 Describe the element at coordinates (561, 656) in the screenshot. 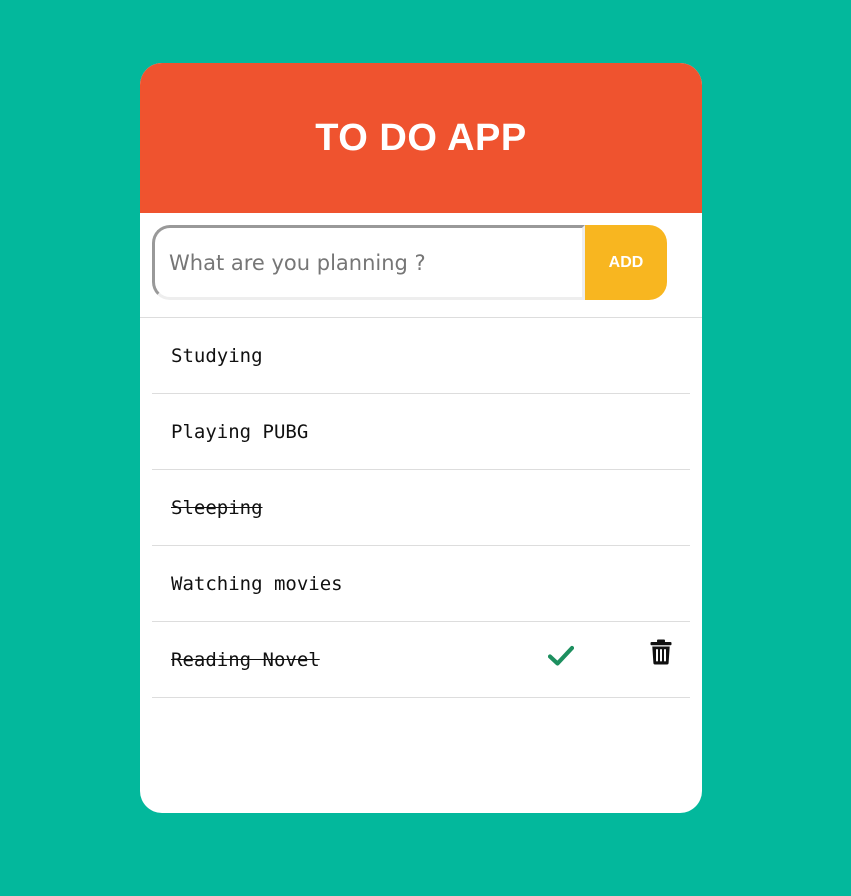

I see `check-icon` at that location.